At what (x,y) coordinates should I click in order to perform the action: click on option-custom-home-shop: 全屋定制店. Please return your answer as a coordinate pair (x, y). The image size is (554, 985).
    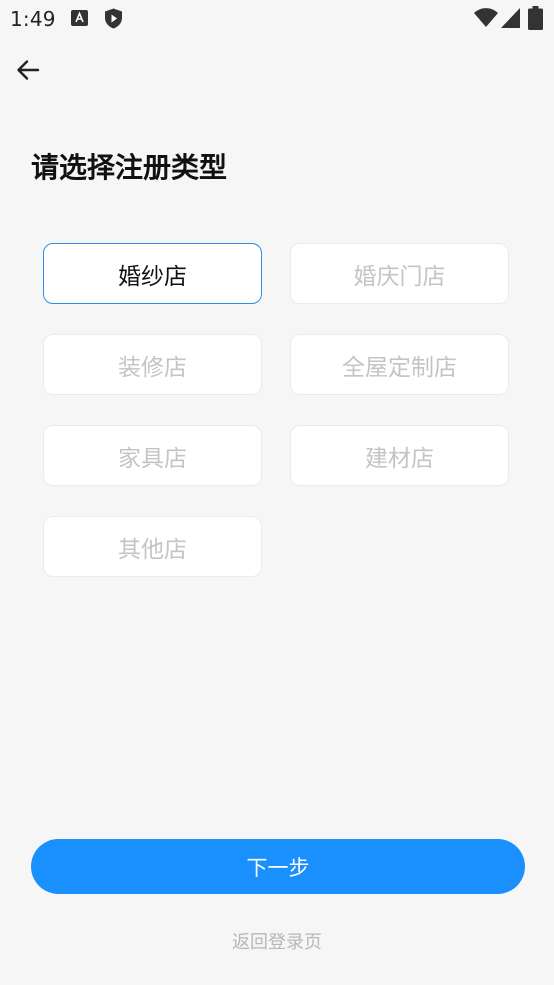
    Looking at the image, I should click on (399, 364).